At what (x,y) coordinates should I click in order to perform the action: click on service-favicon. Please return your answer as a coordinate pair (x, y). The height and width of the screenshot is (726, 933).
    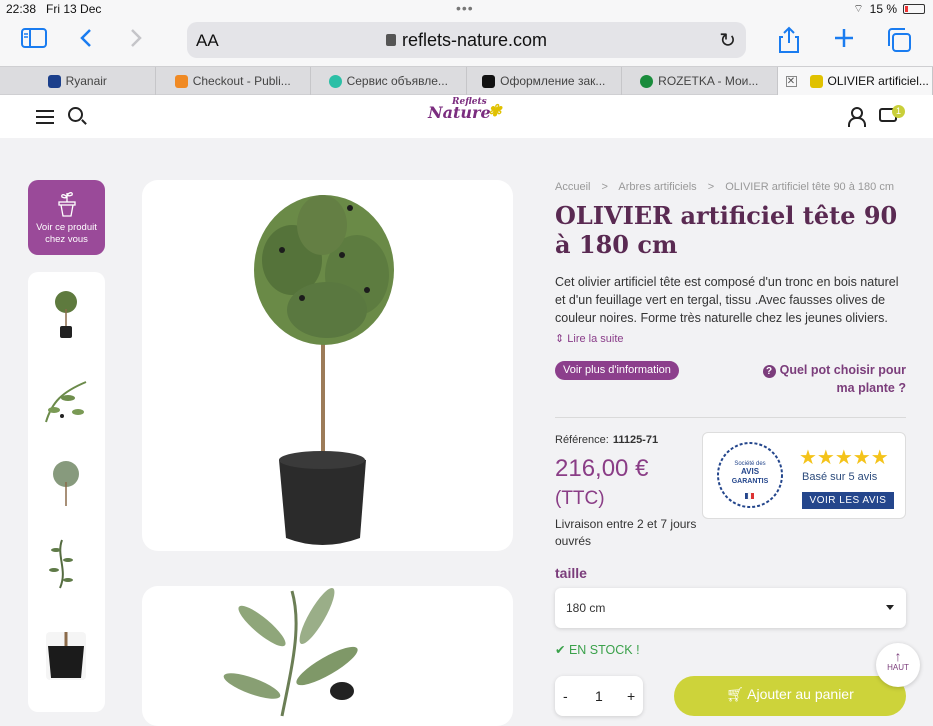
    Looking at the image, I should click on (335, 81).